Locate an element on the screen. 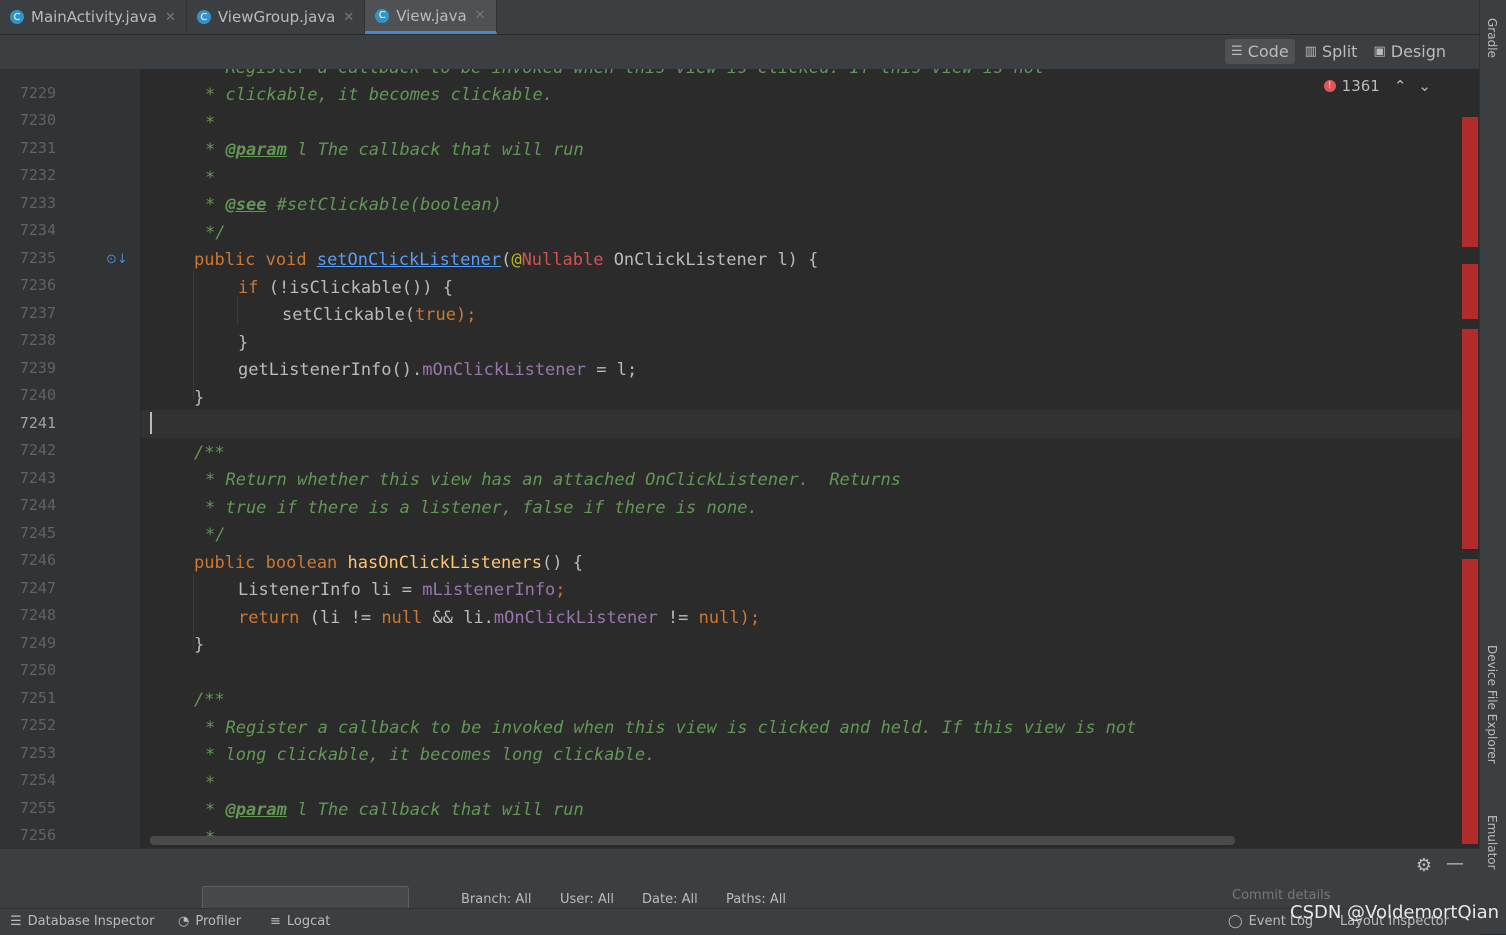 This screenshot has width=1506, height=935. line-number: 7242 is located at coordinates (37, 450).